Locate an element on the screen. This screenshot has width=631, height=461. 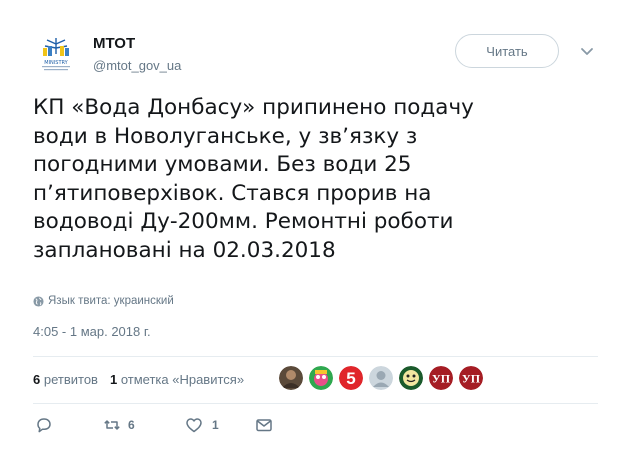
follow-button: Читать is located at coordinates (507, 51).